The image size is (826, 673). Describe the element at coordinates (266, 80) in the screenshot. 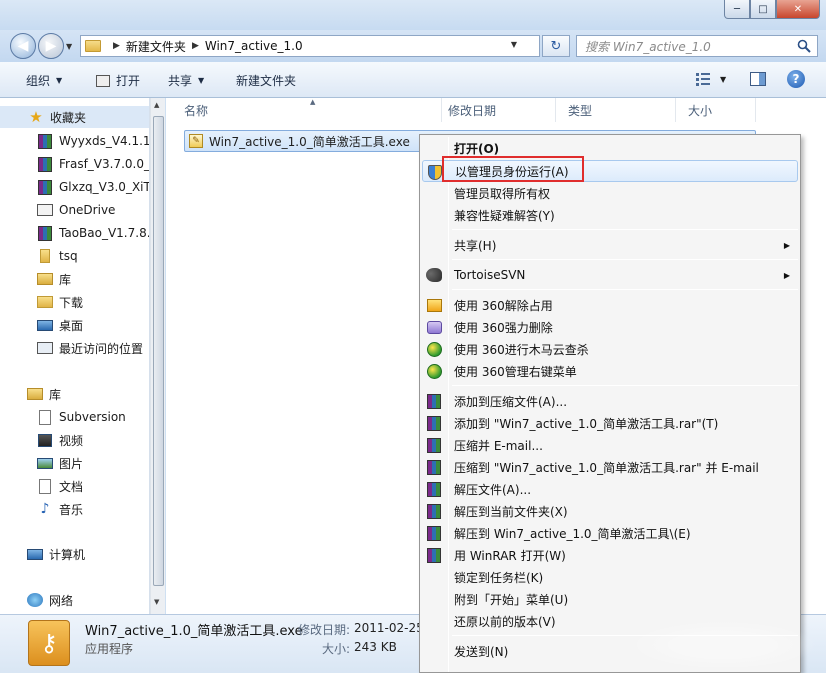

I see `new-folder-button: 新建文件夹` at that location.